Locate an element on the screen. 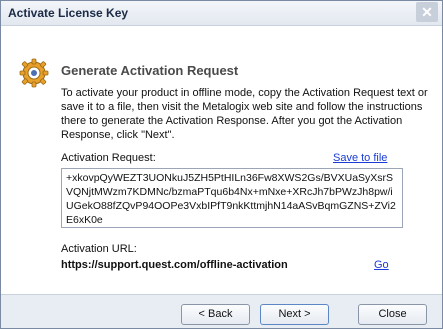  window-title: Activate License Key is located at coordinates (68, 13).